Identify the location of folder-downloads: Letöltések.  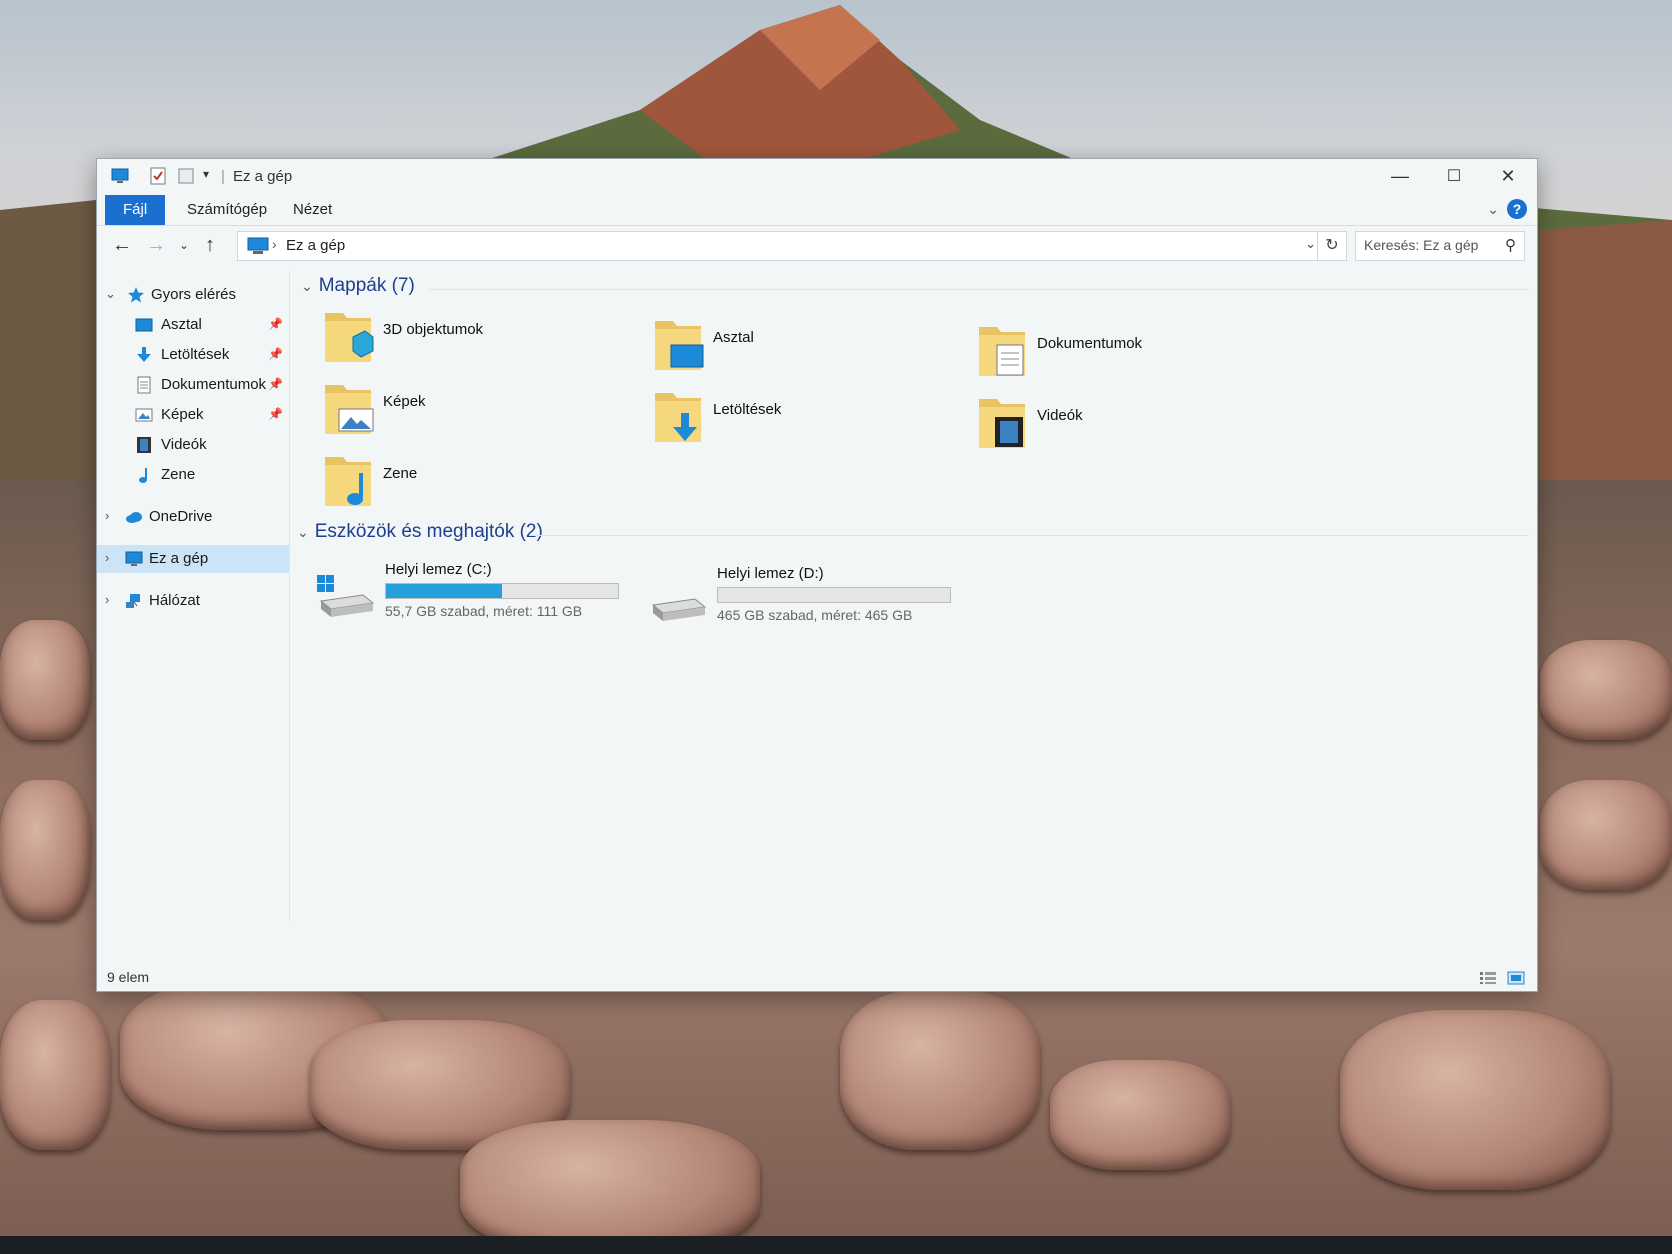
(803, 419).